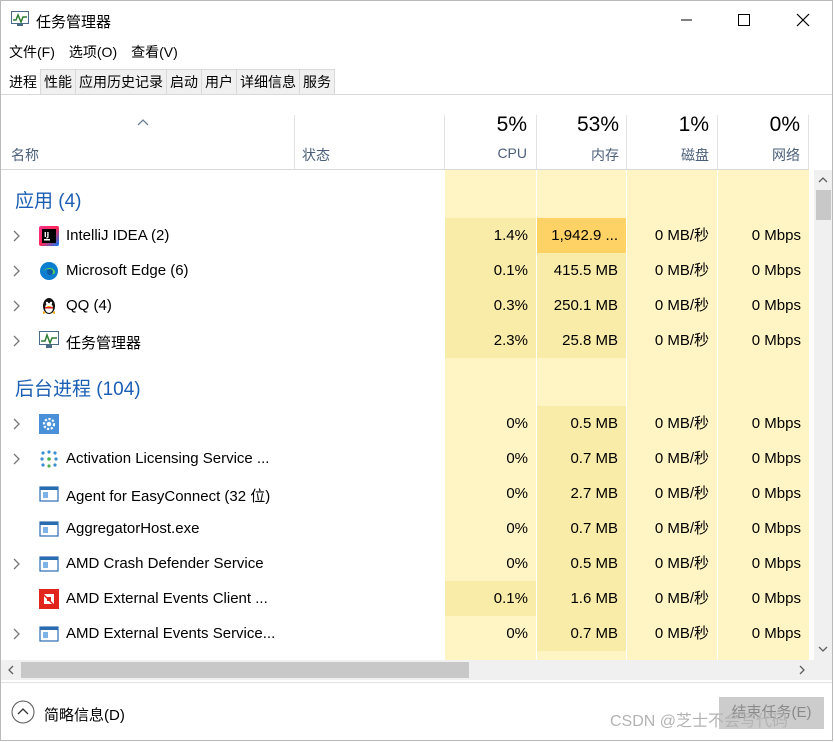 The height and width of the screenshot is (742, 834). I want to click on horizontal-scrollbar, so click(407, 670).